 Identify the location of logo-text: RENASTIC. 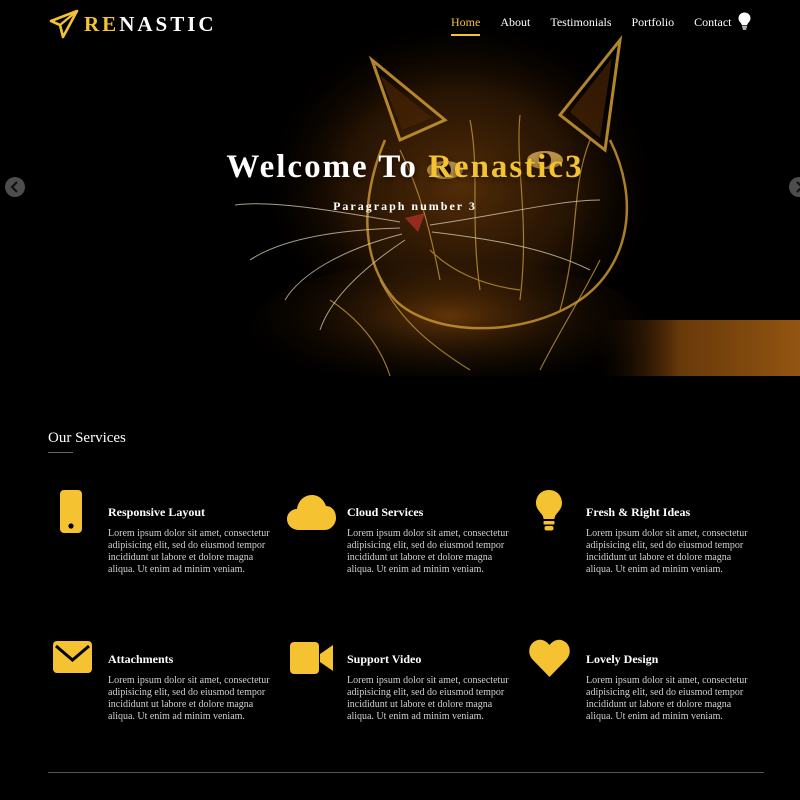
(150, 24).